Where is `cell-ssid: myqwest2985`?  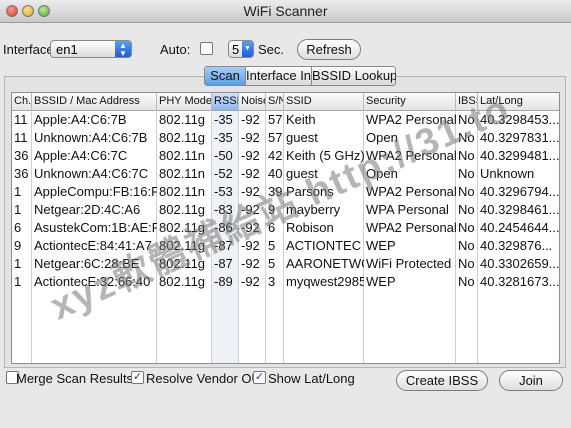
cell-ssid: myqwest2985 is located at coordinates (325, 281).